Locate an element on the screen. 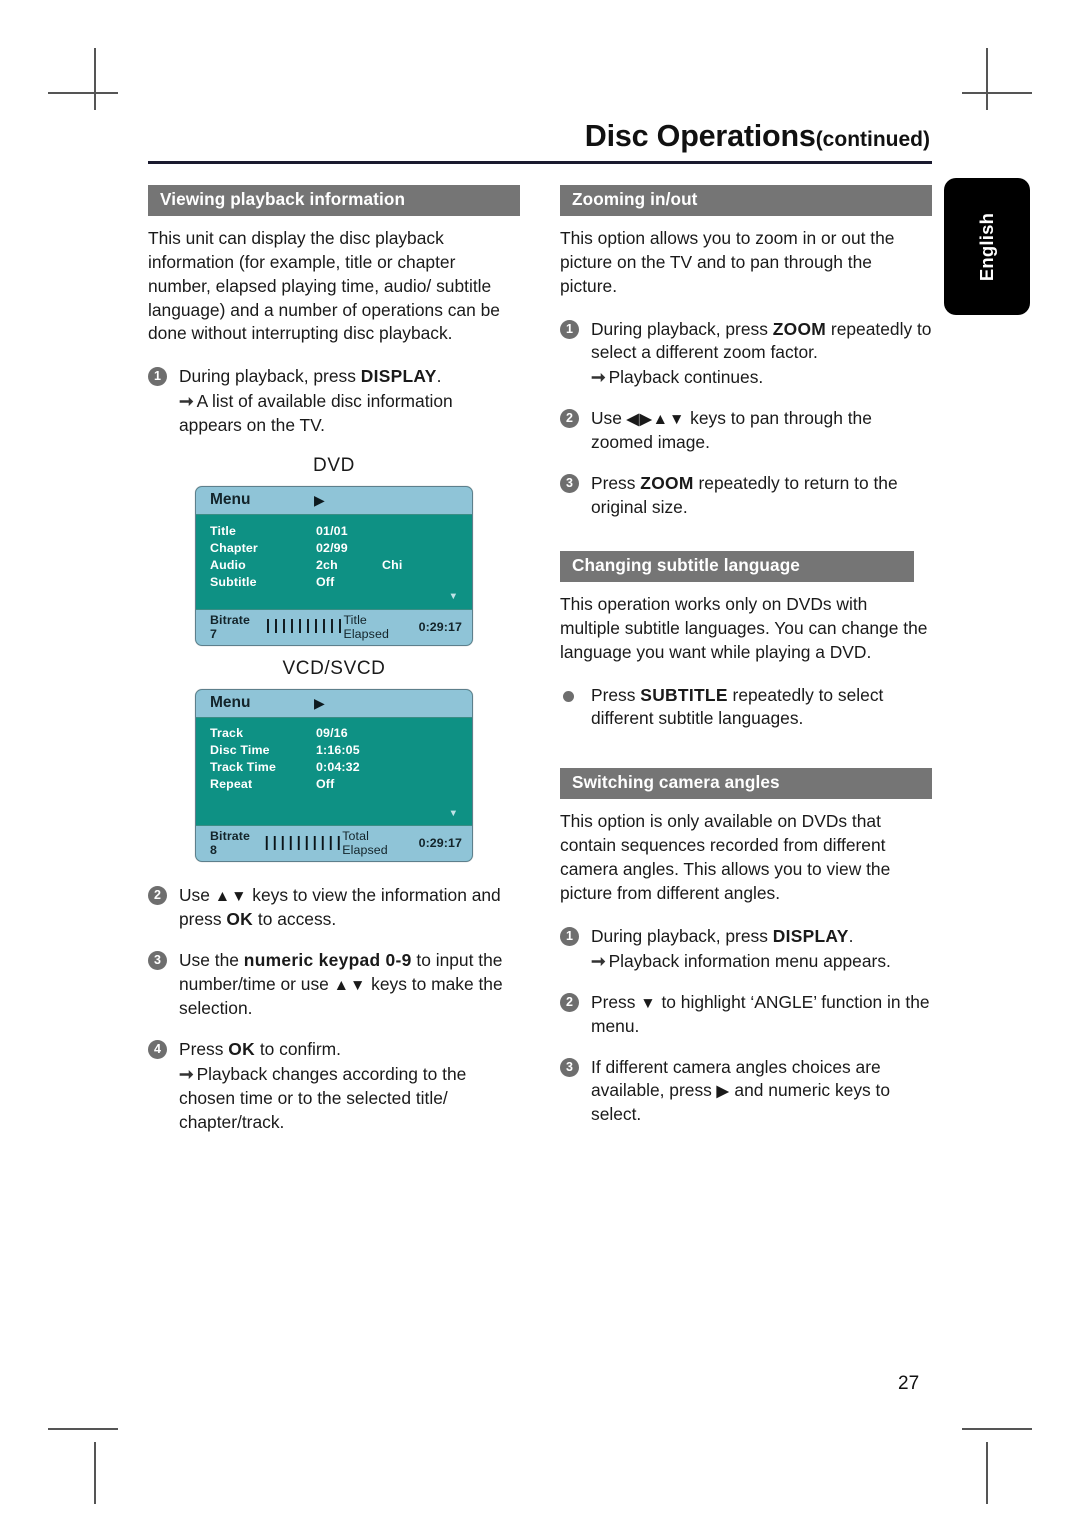 This screenshot has width=1080, height=1524. osd-row-label: Repeat is located at coordinates (231, 784).